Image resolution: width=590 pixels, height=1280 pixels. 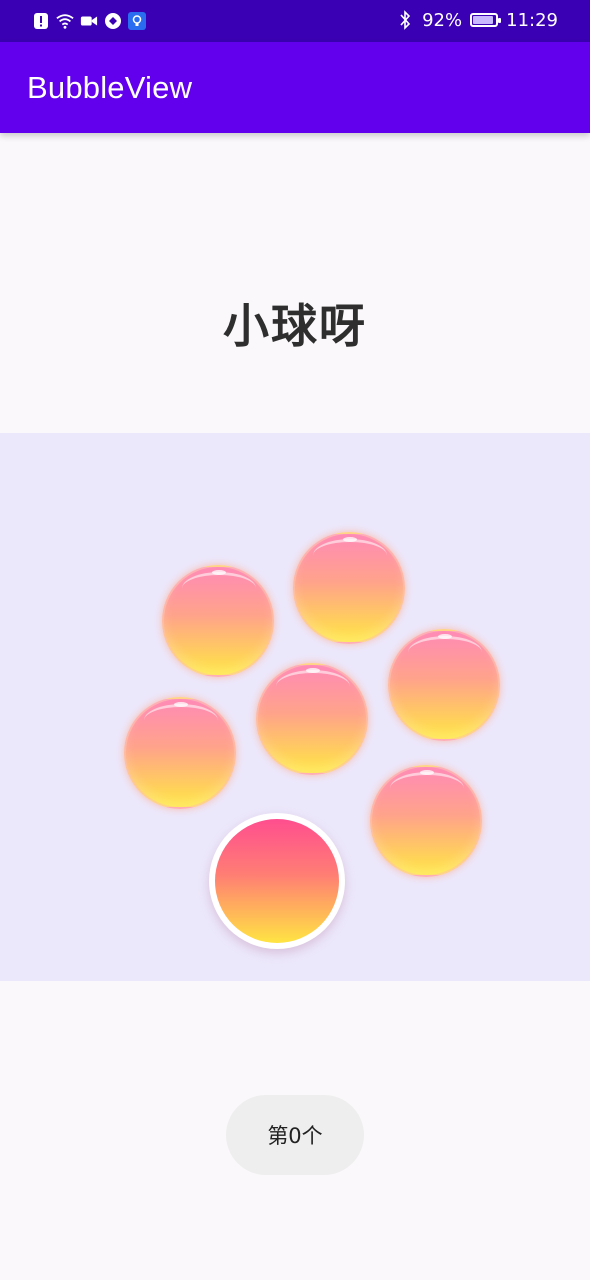 What do you see at coordinates (295, 21) in the screenshot?
I see `status-bar: 92% 11:29` at bounding box center [295, 21].